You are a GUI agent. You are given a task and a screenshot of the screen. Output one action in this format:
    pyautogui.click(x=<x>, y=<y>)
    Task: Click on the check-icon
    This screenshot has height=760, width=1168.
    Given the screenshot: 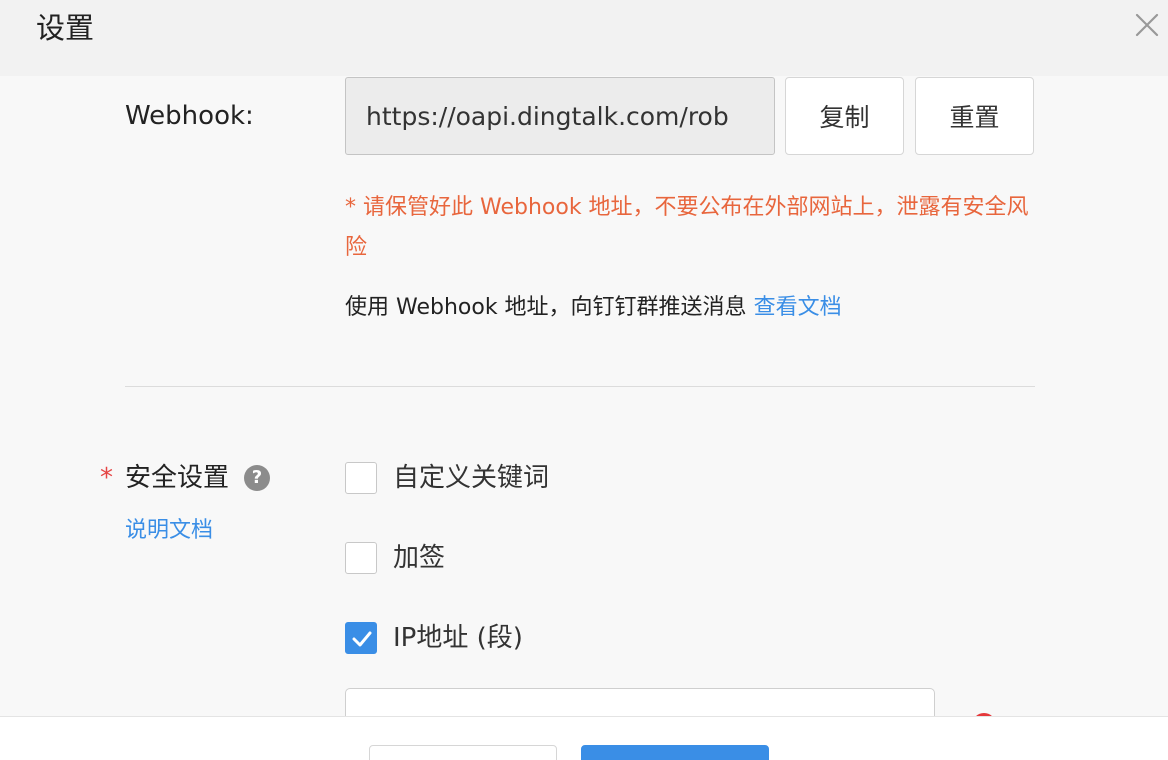 What is the action you would take?
    pyautogui.click(x=362, y=639)
    